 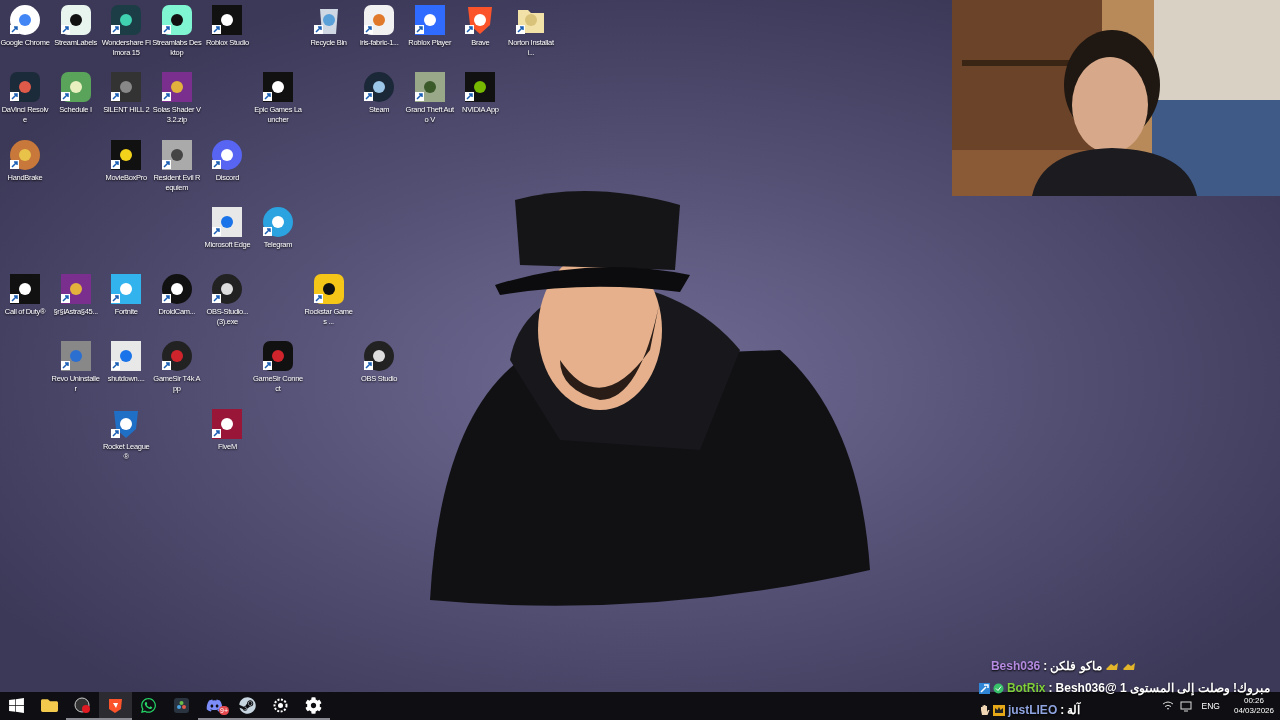 I want to click on folder-icon, so click(x=49, y=705).